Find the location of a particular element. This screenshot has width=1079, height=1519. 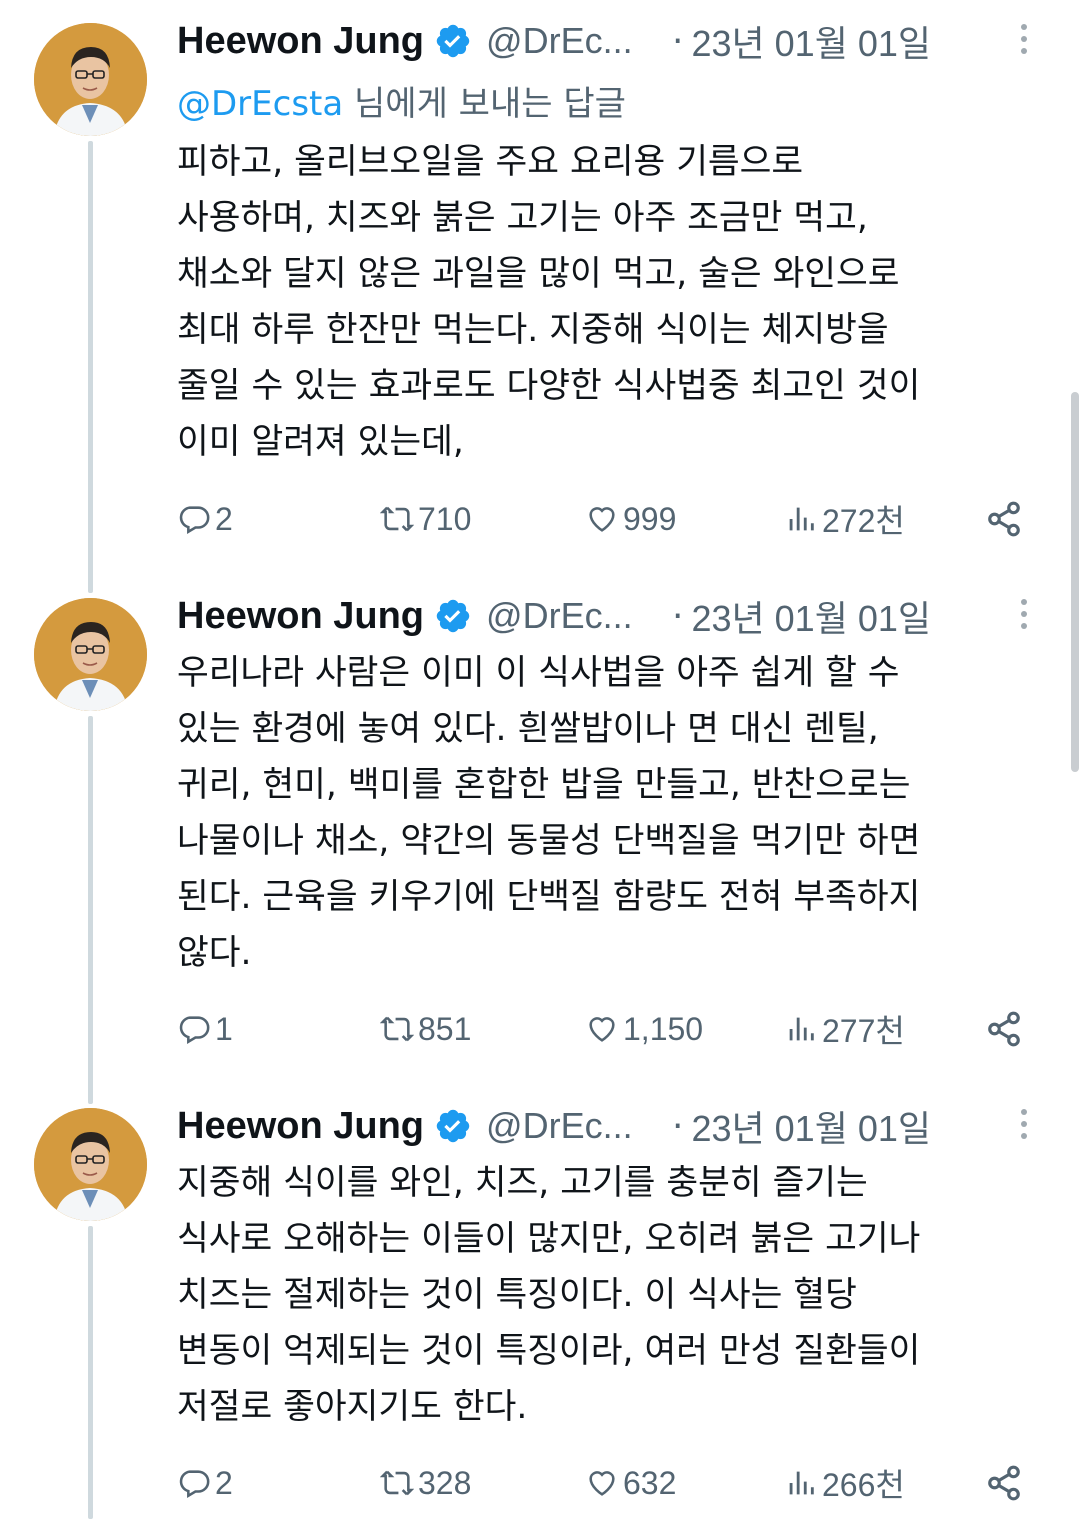

like-button: 1,150 is located at coordinates (644, 1029).